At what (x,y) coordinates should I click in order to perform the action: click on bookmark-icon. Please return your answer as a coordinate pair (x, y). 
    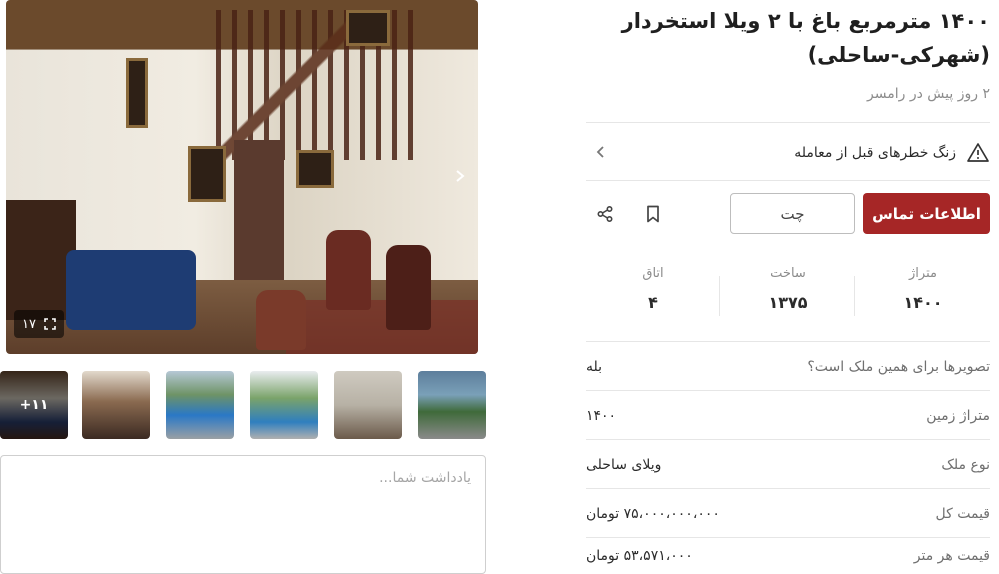
    Looking at the image, I should click on (653, 214).